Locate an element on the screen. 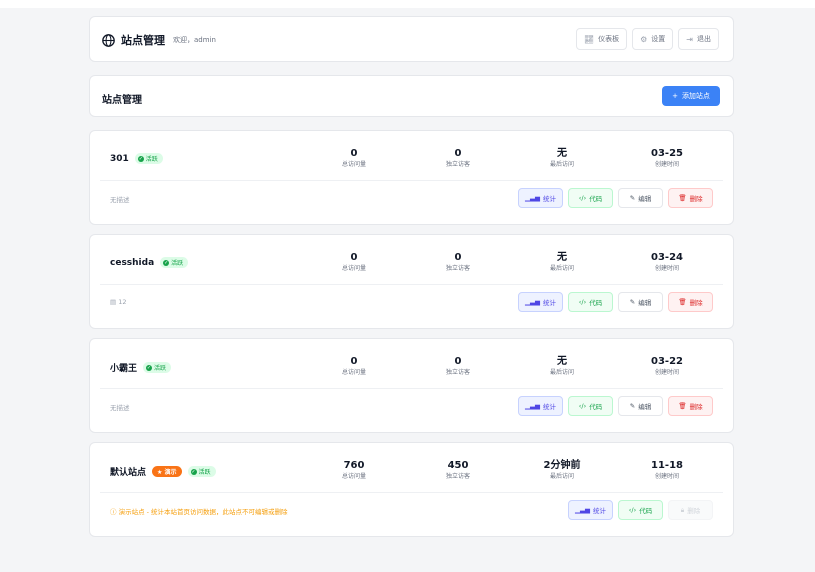  stat-value: 760 is located at coordinates (354, 465).